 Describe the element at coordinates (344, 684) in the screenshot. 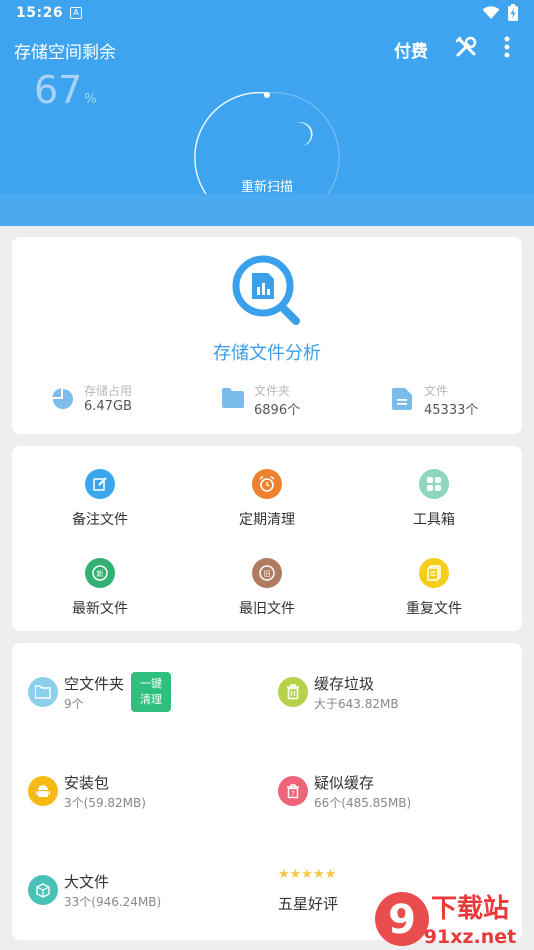

I see `clean-item-title: 缓存垃圾` at that location.